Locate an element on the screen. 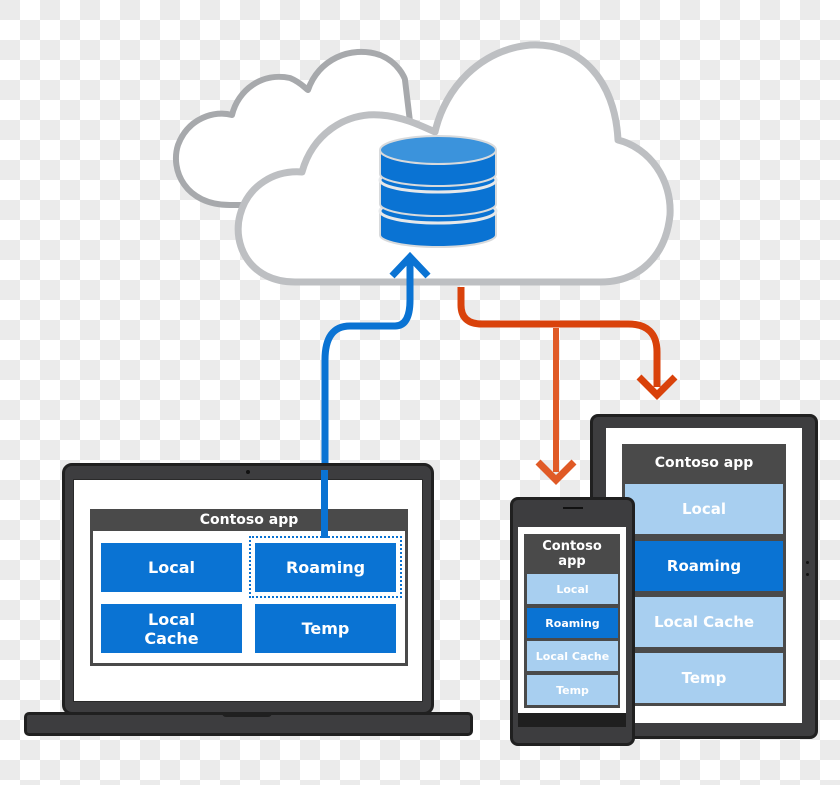 The height and width of the screenshot is (785, 840). tablet-row-temp: Temp is located at coordinates (704, 678).